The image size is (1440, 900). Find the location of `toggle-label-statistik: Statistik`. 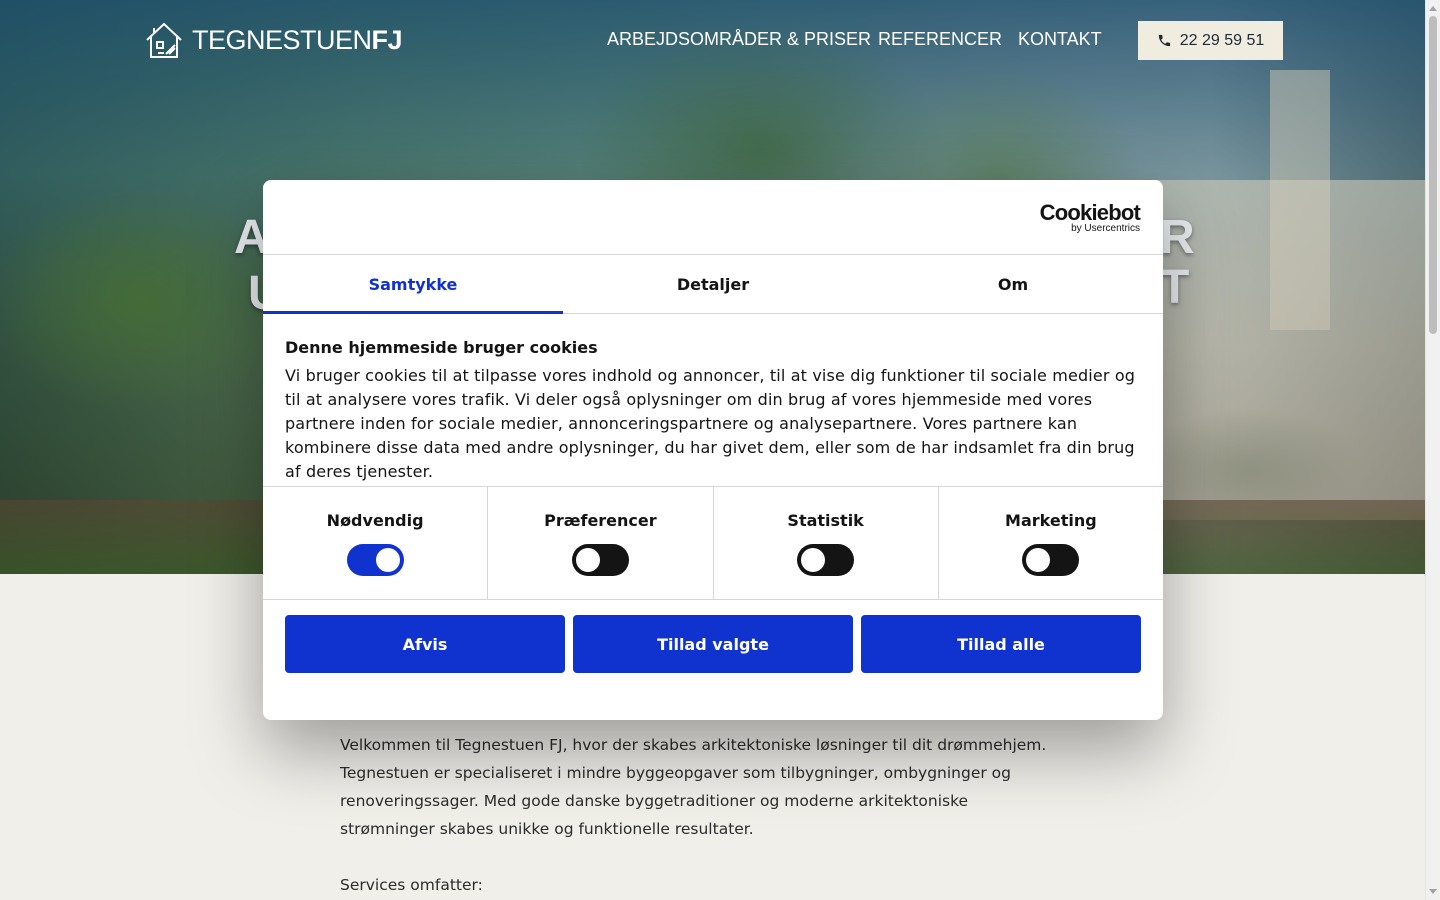

toggle-label-statistik: Statistik is located at coordinates (825, 520).